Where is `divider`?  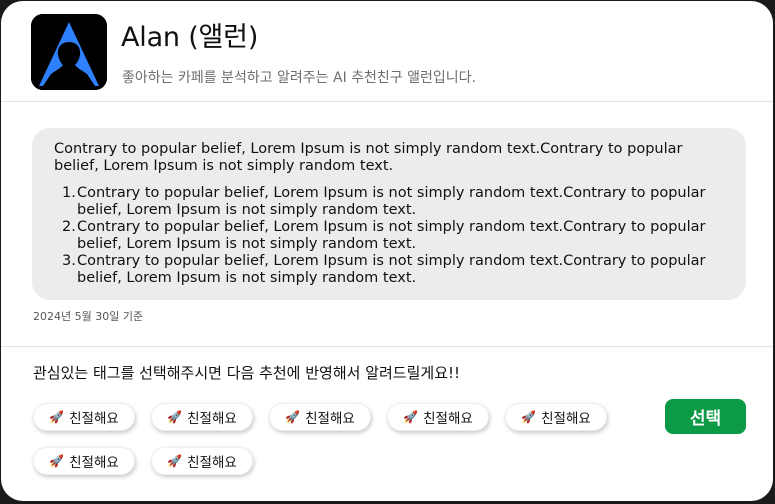 divider is located at coordinates (387, 346).